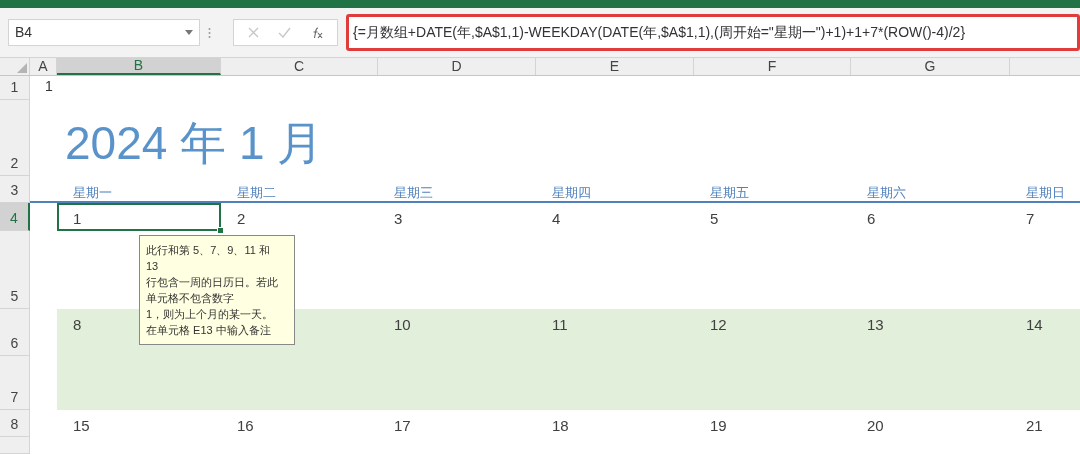  What do you see at coordinates (714, 218) in the screenshot?
I see `date-cell: 5` at bounding box center [714, 218].